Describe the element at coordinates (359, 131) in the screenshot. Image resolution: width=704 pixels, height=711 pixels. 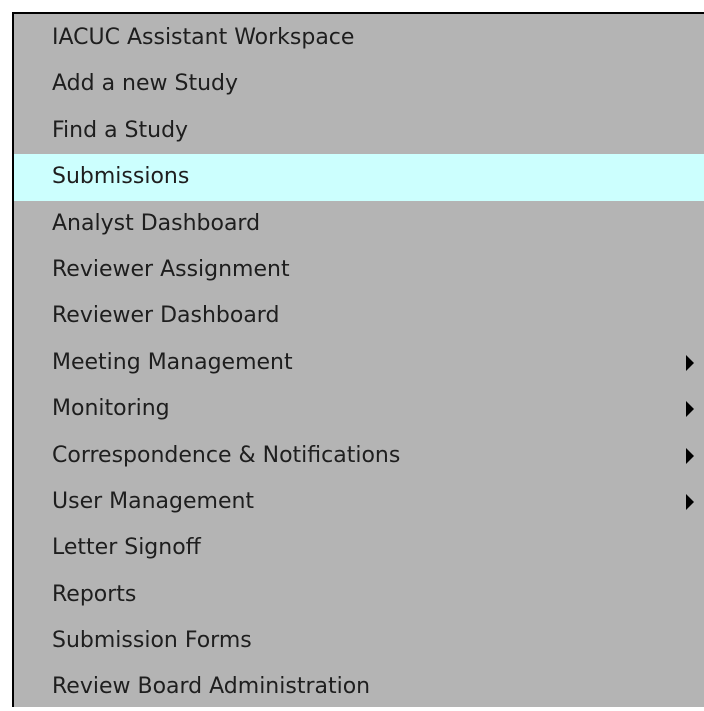
I see `menu-item-find-study: Find a Study` at that location.